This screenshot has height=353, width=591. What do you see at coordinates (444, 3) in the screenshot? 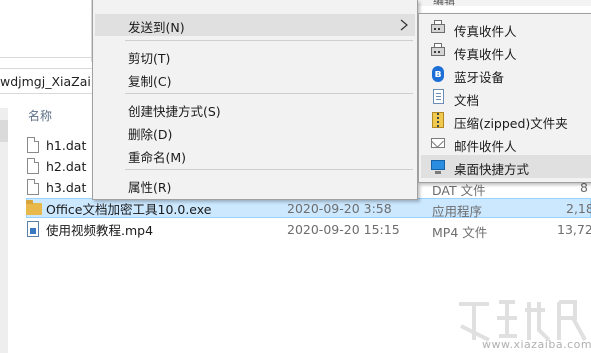
I see `ribbon-edit-label: 编辑` at bounding box center [444, 3].